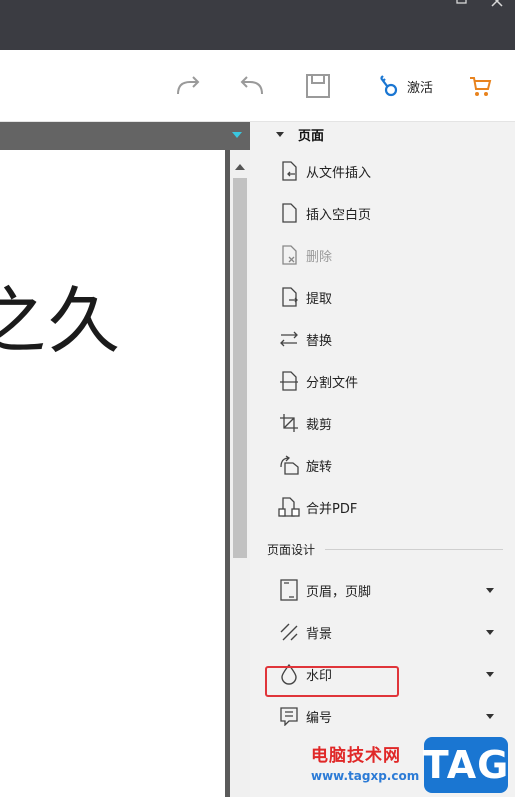 The height and width of the screenshot is (797, 515). Describe the element at coordinates (319, 341) in the screenshot. I see `replace-label: 替换` at that location.